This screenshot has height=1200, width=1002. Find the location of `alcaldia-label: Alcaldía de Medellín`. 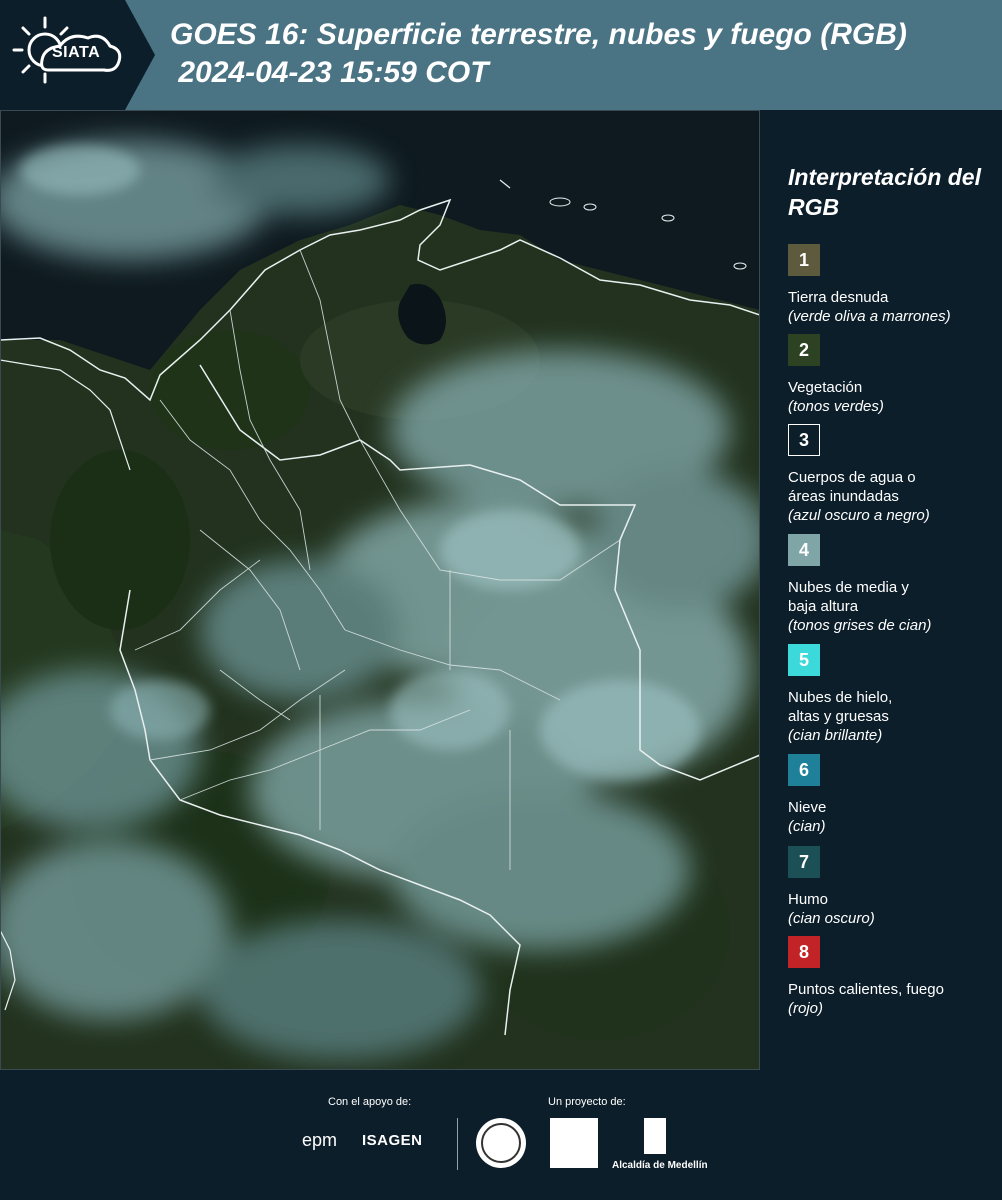

alcaldia-label: Alcaldía de Medellín is located at coordinates (660, 1165).